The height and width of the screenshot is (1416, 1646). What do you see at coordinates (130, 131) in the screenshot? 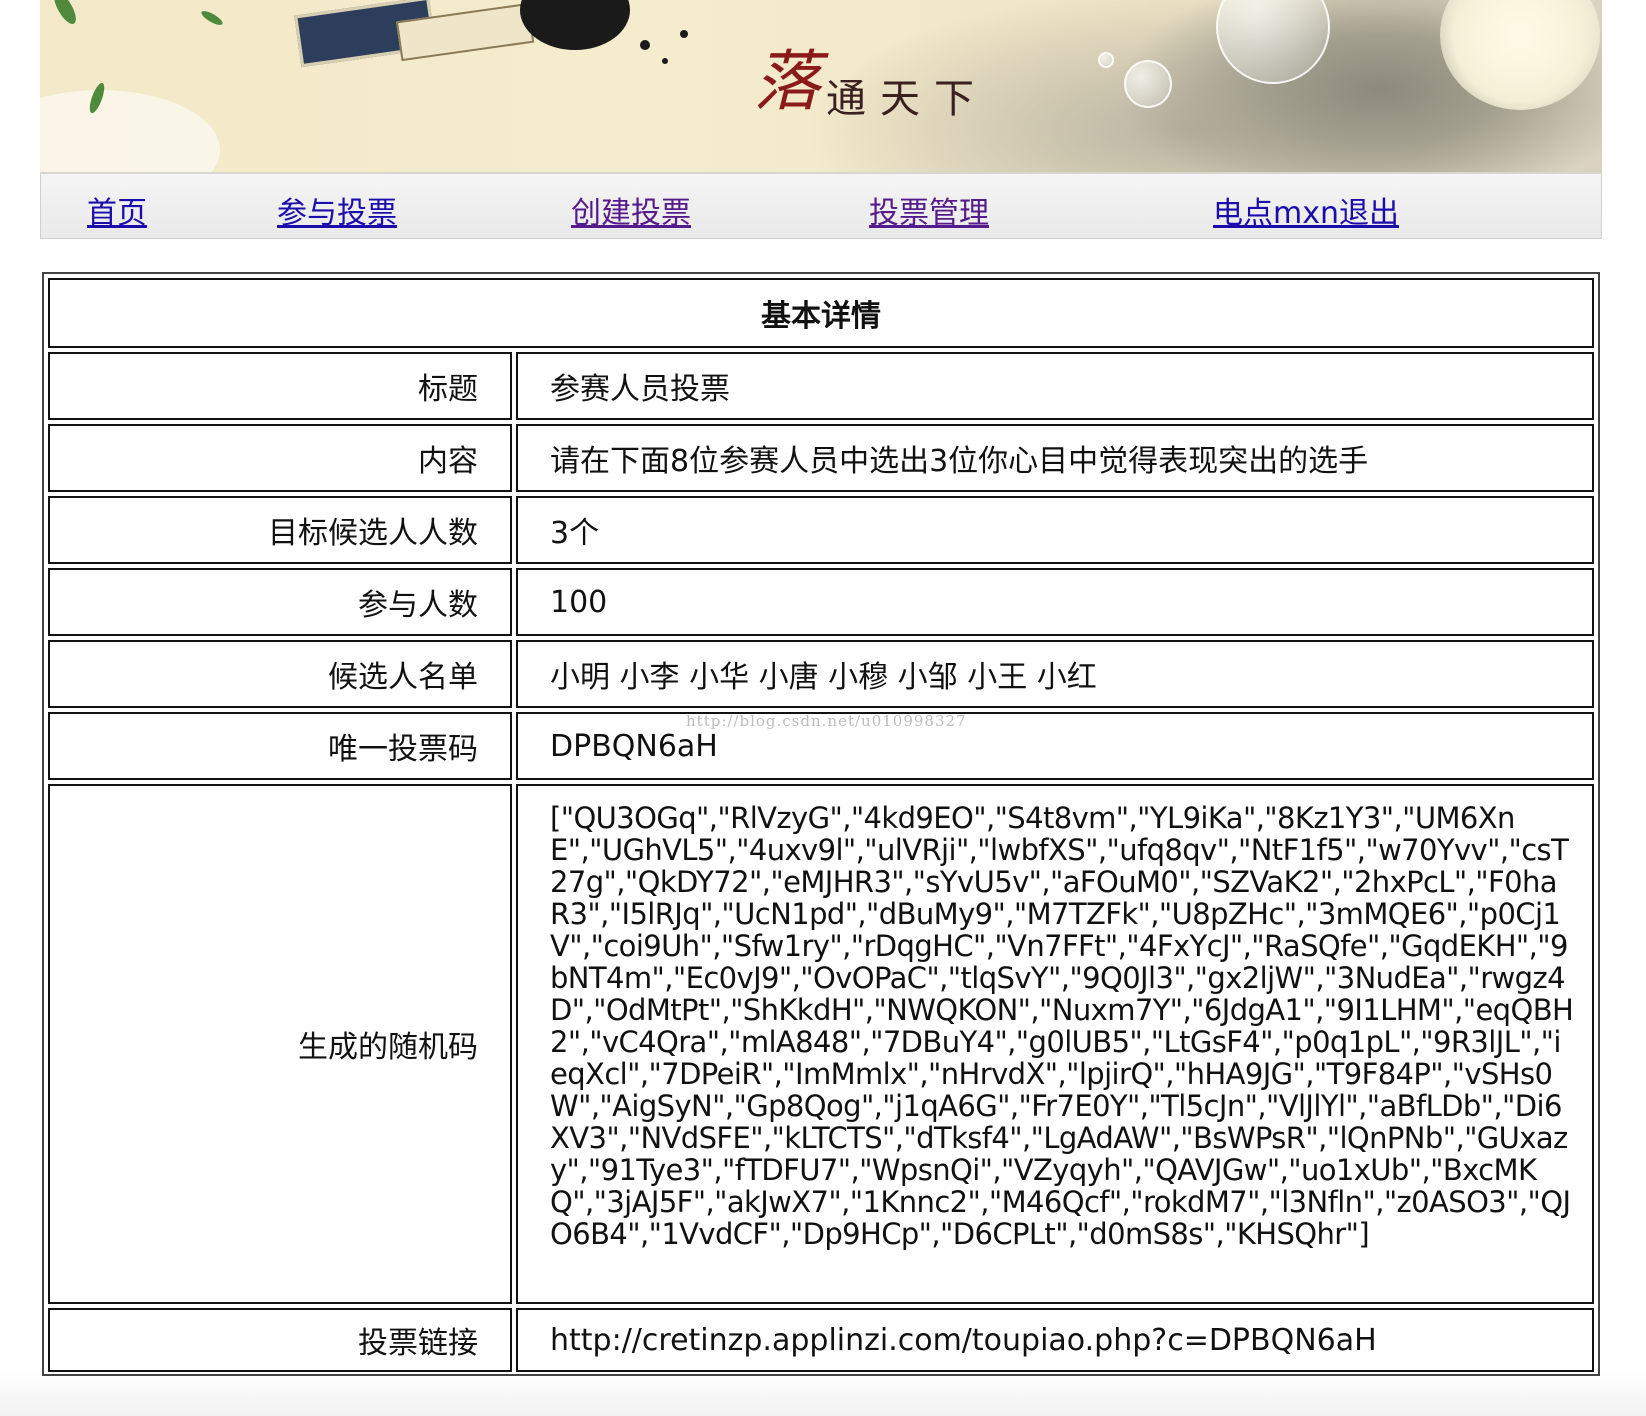
I see `banner-cloud` at bounding box center [130, 131].